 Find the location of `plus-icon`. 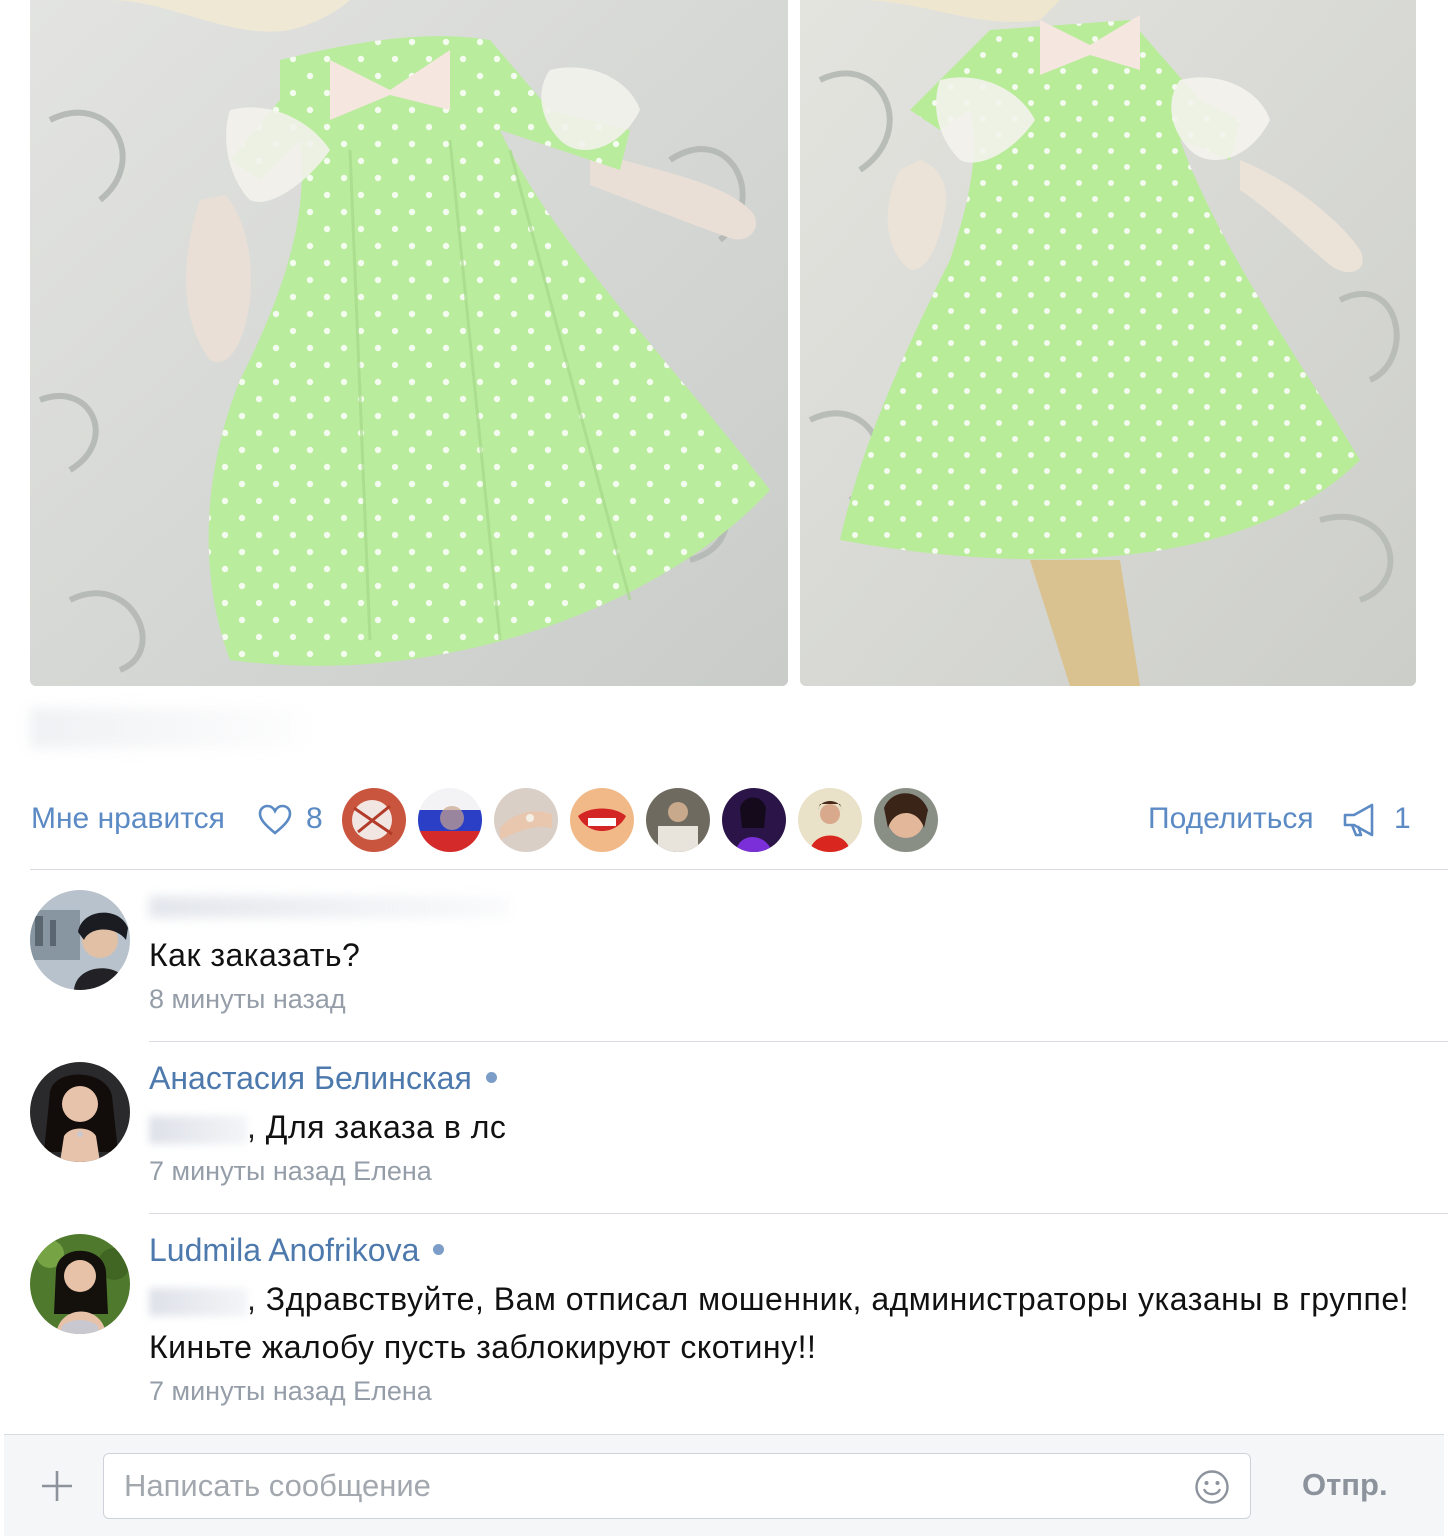

plus-icon is located at coordinates (57, 1486).